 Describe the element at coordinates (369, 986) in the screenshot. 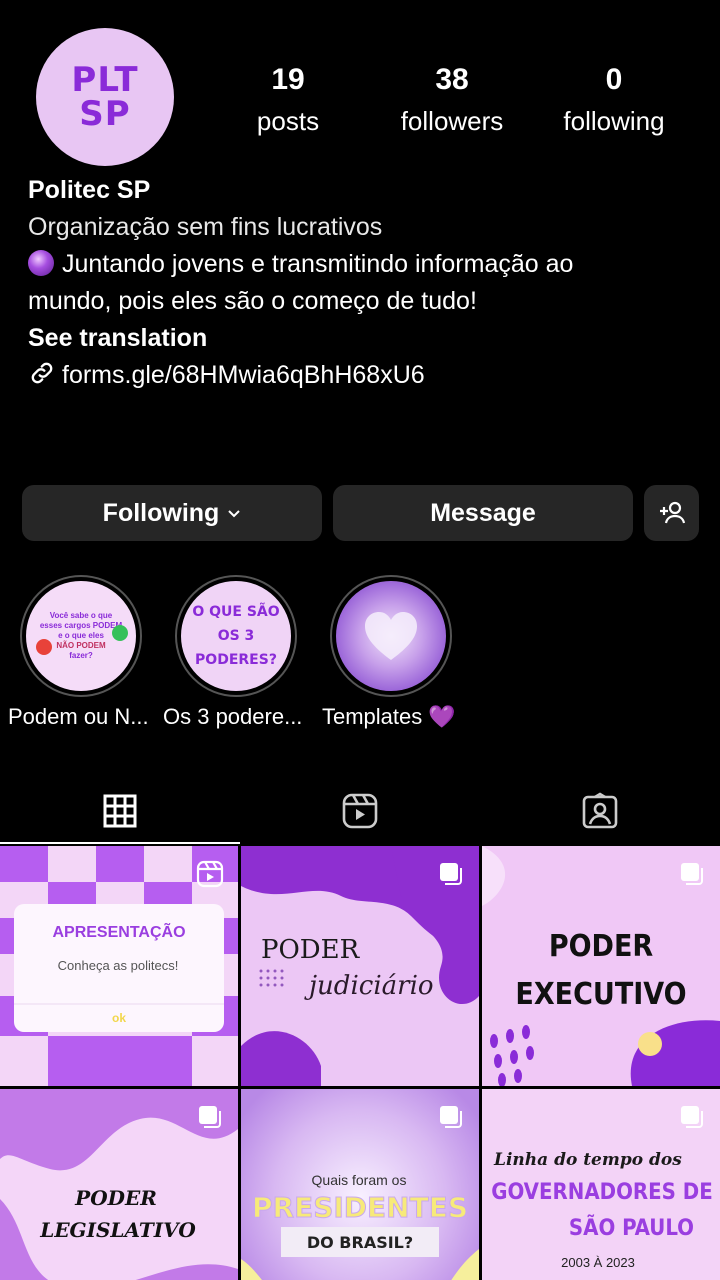

I see `post-script-text: judiciário` at that location.